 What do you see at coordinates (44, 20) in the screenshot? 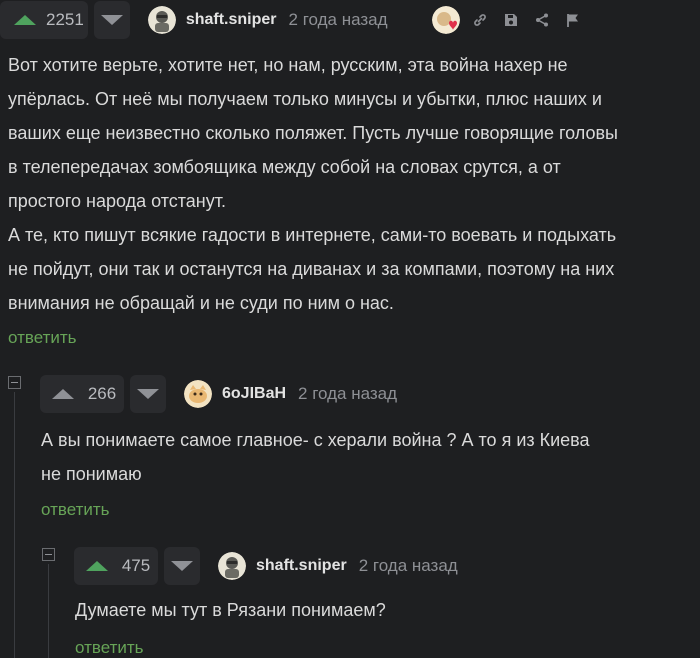
I see `vote-box: 2251` at bounding box center [44, 20].